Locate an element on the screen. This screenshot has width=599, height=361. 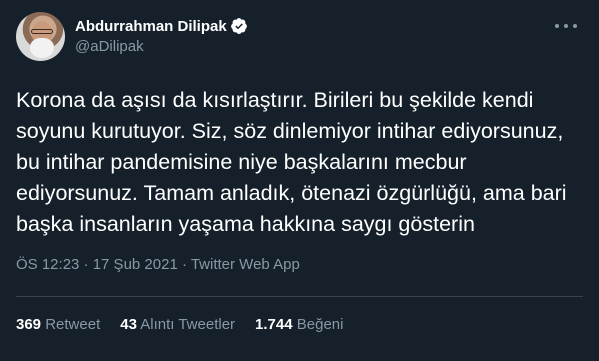
quotes-label: Alıntı Tweetler is located at coordinates (188, 324).